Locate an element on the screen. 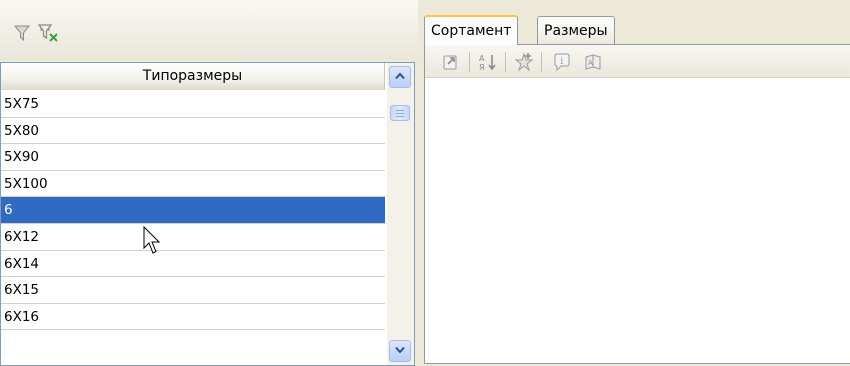 This screenshot has height=366, width=850. sort-icon: A Я is located at coordinates (488, 62).